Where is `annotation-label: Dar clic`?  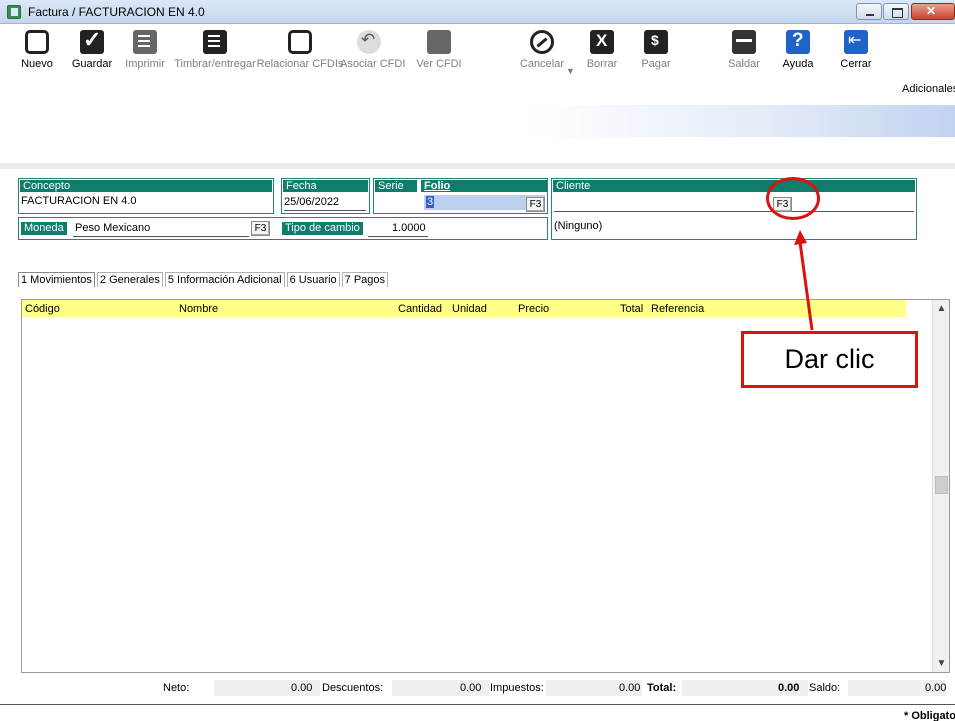
annotation-label: Dar clic is located at coordinates (829, 359).